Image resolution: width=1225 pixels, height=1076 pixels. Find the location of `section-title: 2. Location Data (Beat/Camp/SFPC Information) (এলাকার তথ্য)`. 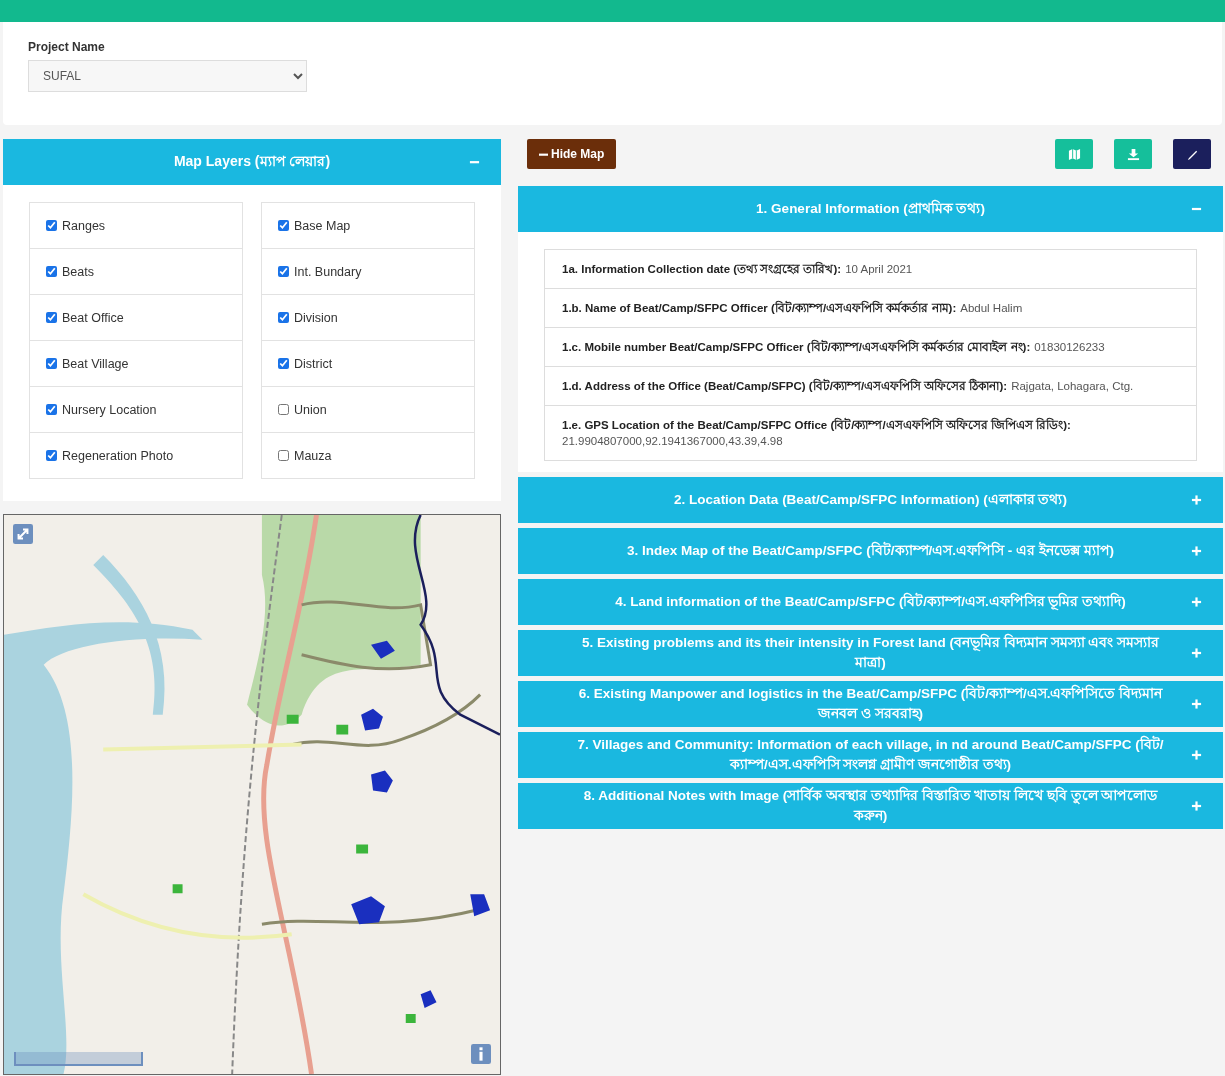

section-title: 2. Location Data (Beat/Camp/SFPC Information) (এলাকার তথ্য) is located at coordinates (870, 500).